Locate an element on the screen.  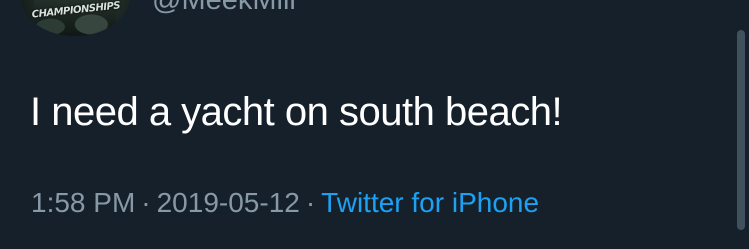
tweet-text: I need a yacht on south beach! is located at coordinates (296, 112).